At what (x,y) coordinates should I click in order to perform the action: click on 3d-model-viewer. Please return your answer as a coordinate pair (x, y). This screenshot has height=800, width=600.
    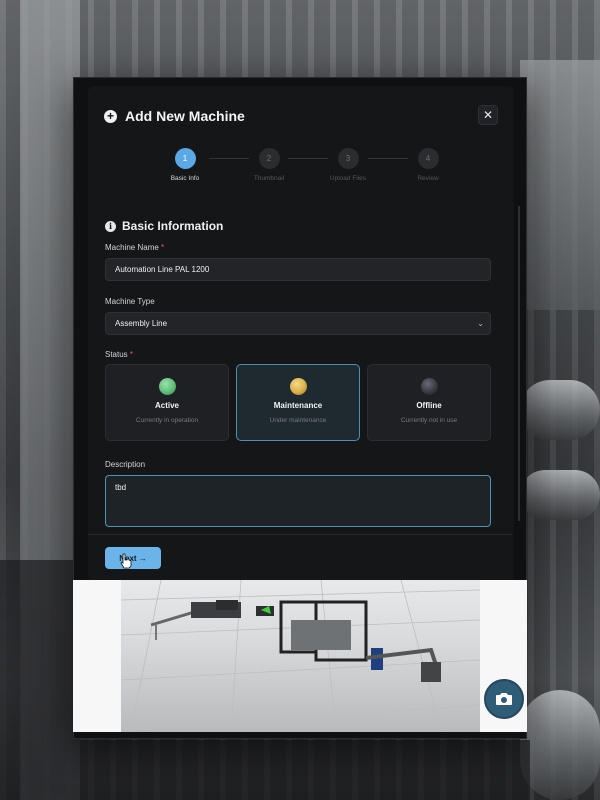
    Looking at the image, I should click on (300, 656).